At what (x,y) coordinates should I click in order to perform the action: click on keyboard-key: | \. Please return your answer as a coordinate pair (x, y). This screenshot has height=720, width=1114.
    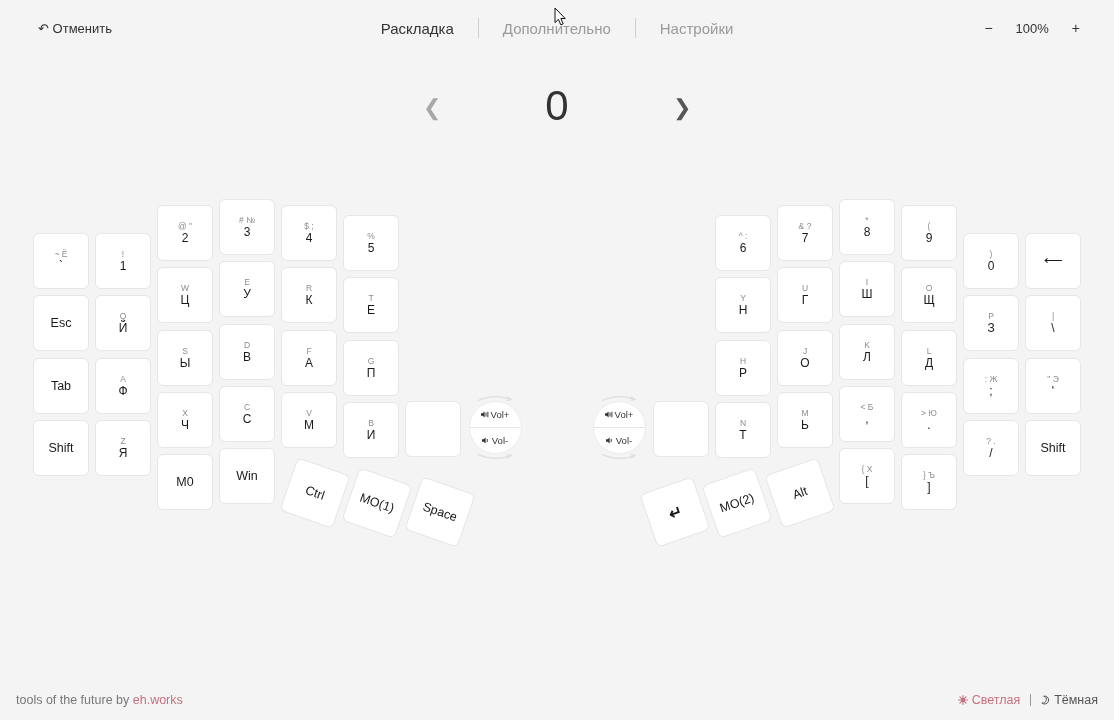
    Looking at the image, I should click on (1053, 323).